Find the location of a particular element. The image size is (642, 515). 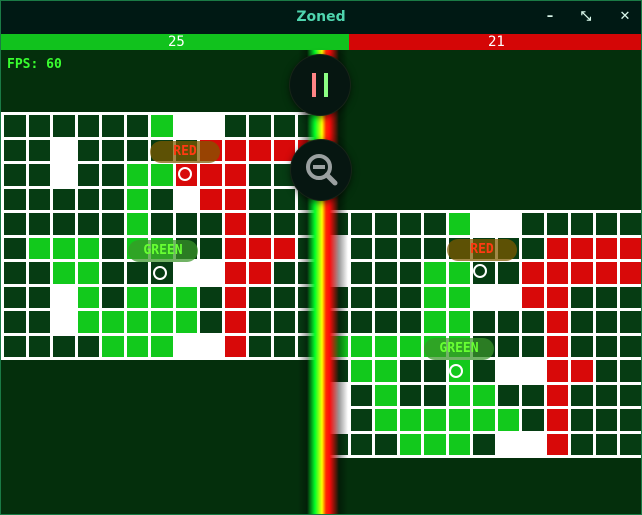

maximize-button: ⤡ is located at coordinates (586, 17).